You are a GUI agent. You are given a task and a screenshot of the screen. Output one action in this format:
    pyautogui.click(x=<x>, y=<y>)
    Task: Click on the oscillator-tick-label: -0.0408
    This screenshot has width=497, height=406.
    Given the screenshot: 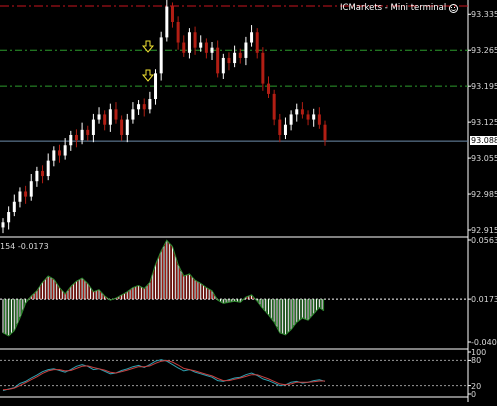 What is the action you would take?
    pyautogui.click(x=484, y=342)
    